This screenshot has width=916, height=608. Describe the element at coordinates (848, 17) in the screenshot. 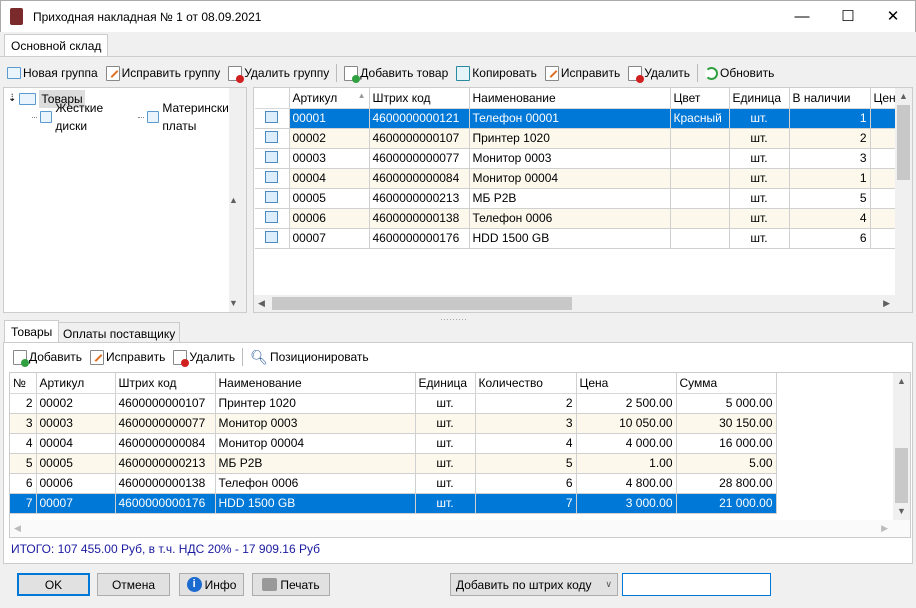

I see `maximize-button: ☐` at that location.